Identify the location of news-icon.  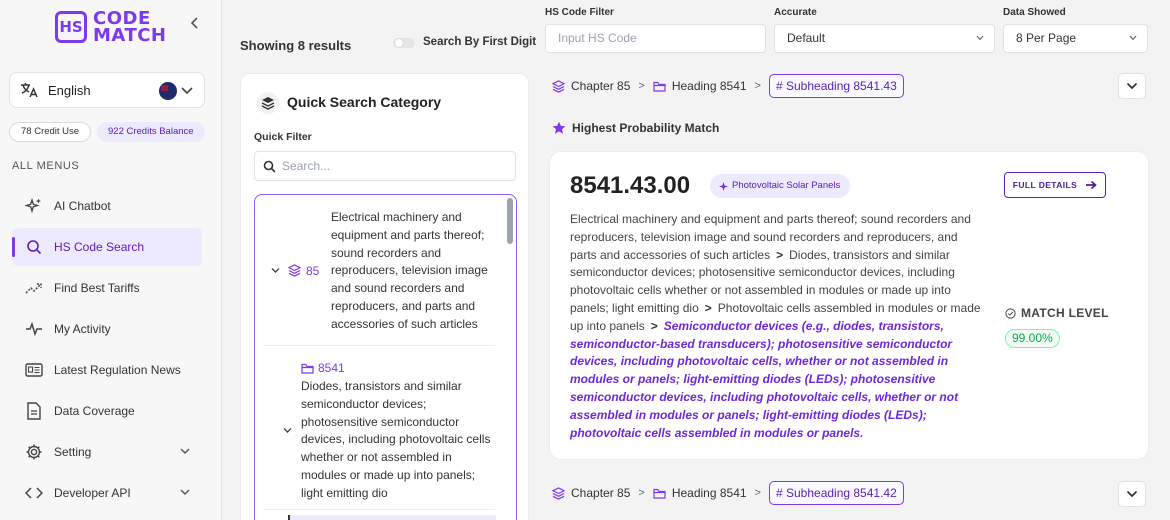
(34, 370).